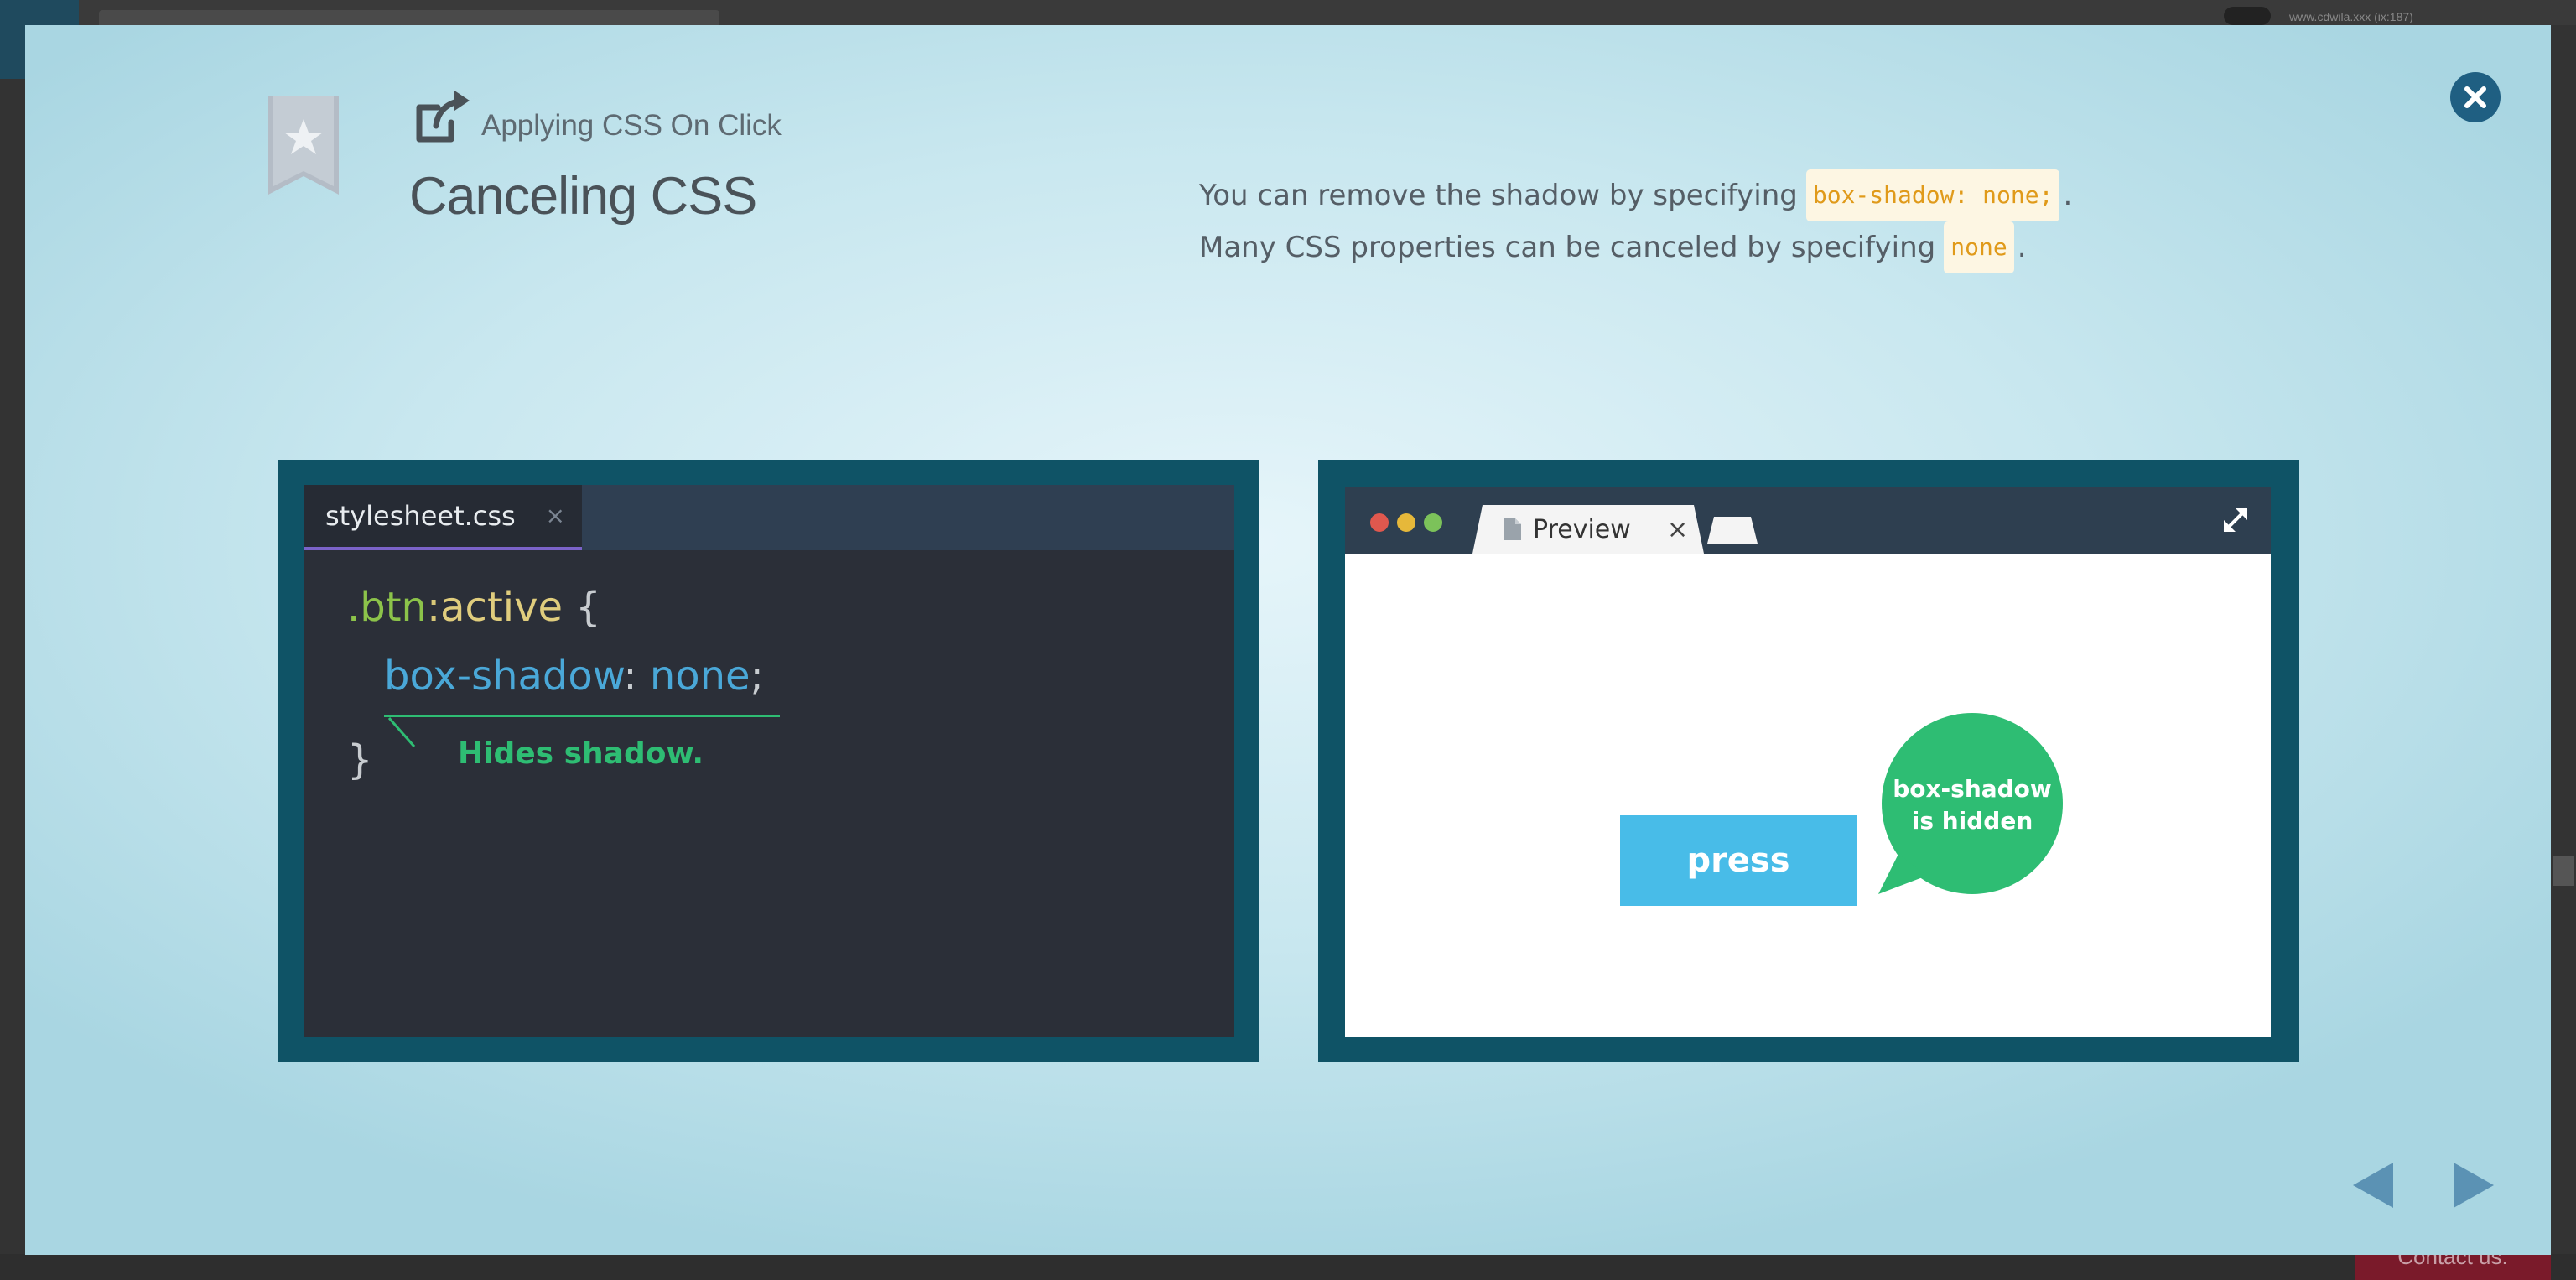  Describe the element at coordinates (583, 196) in the screenshot. I see `slide-title: Canceling CSS` at that location.